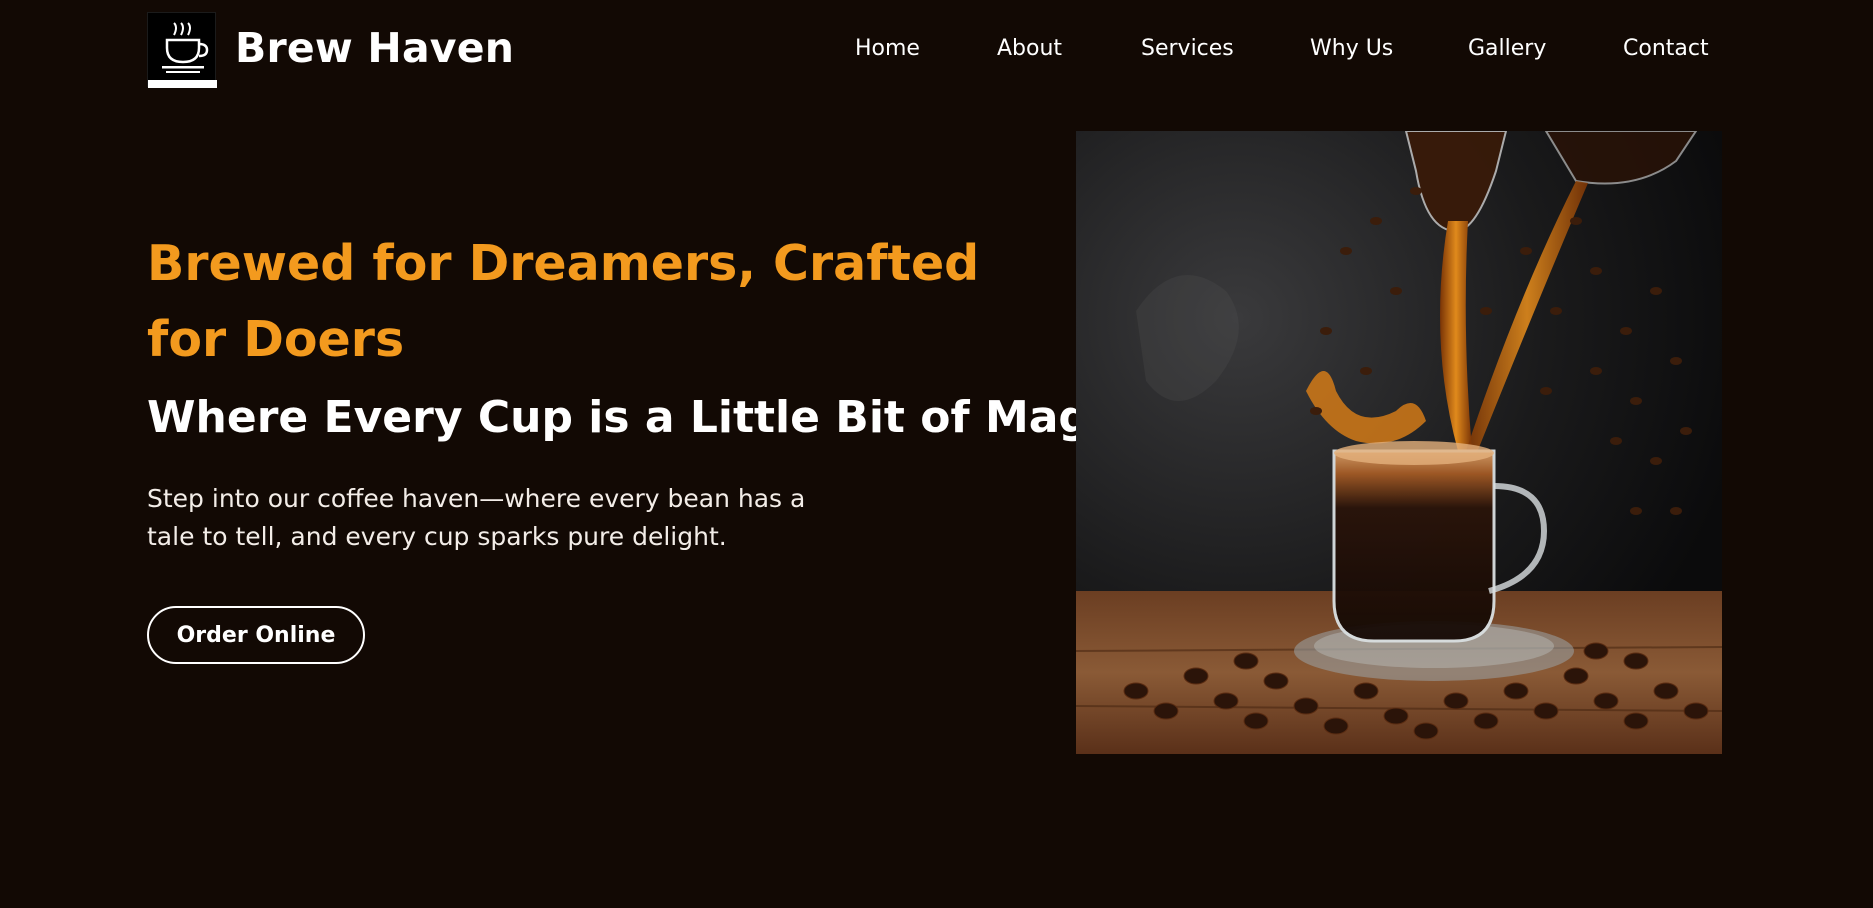  What do you see at coordinates (563, 301) in the screenshot?
I see `hero-title: Brewed for Dreamers, Crafted for Doers` at bounding box center [563, 301].